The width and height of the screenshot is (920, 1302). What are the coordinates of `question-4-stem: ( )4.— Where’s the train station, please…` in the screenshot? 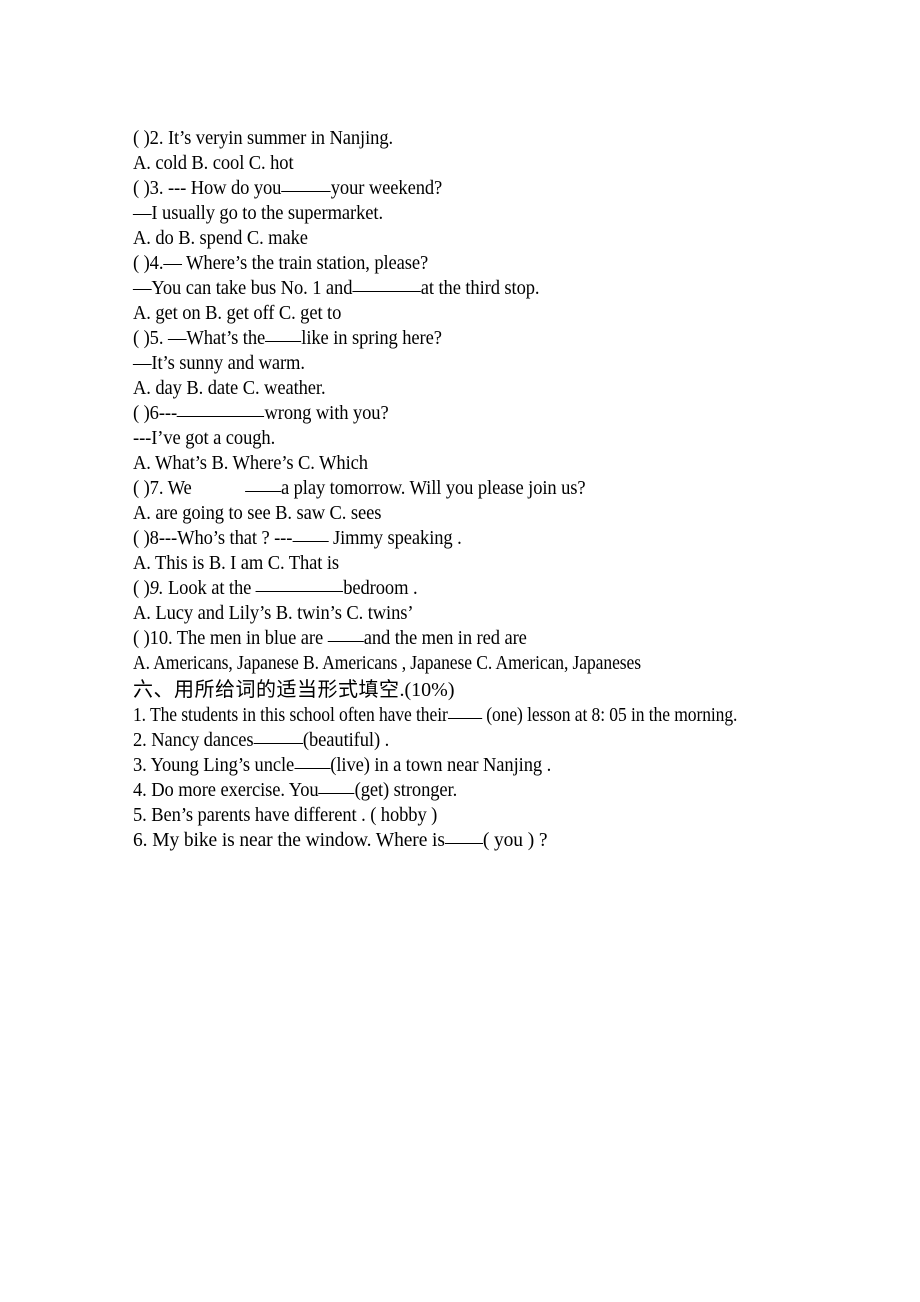 It's located at (494, 263).